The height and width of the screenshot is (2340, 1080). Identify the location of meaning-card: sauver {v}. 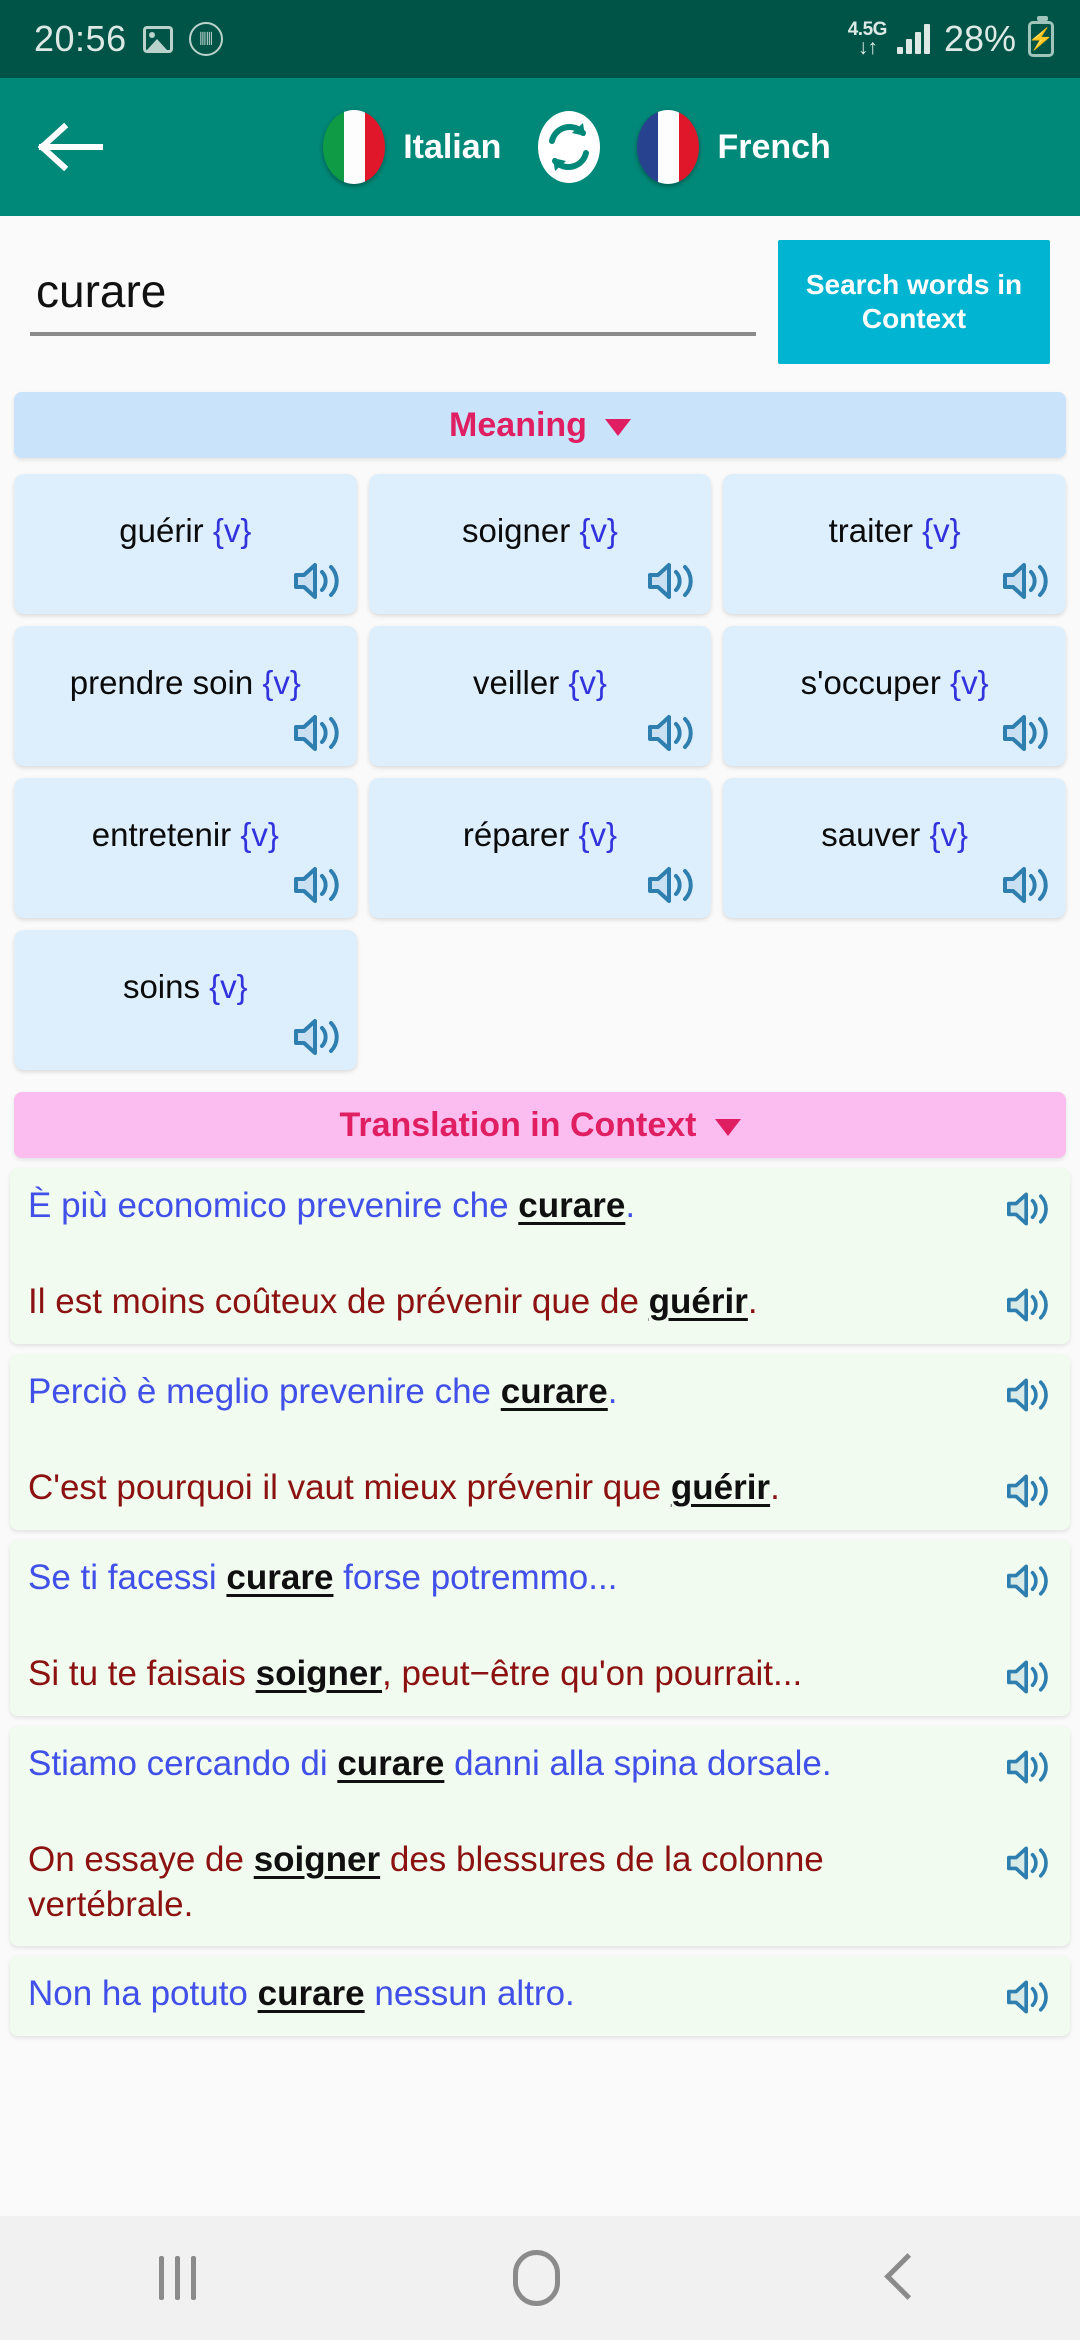
(894, 848).